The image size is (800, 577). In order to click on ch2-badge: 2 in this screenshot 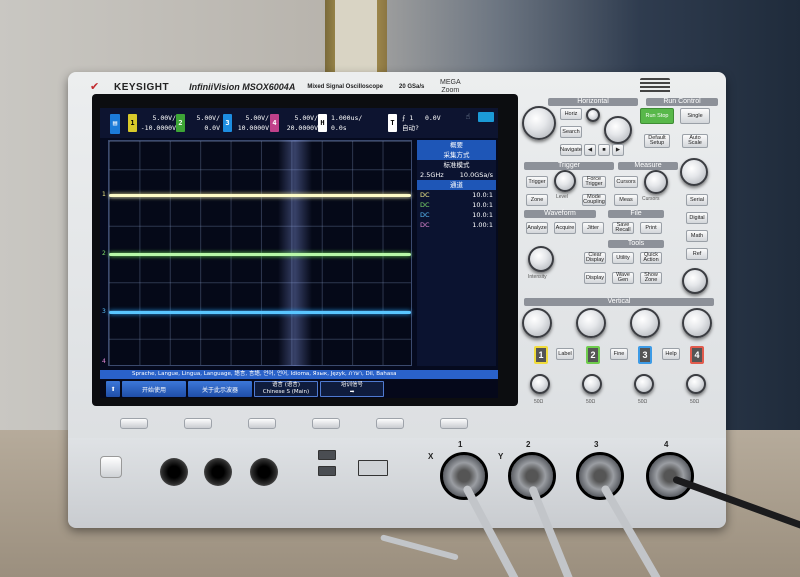, I will do `click(180, 123)`.